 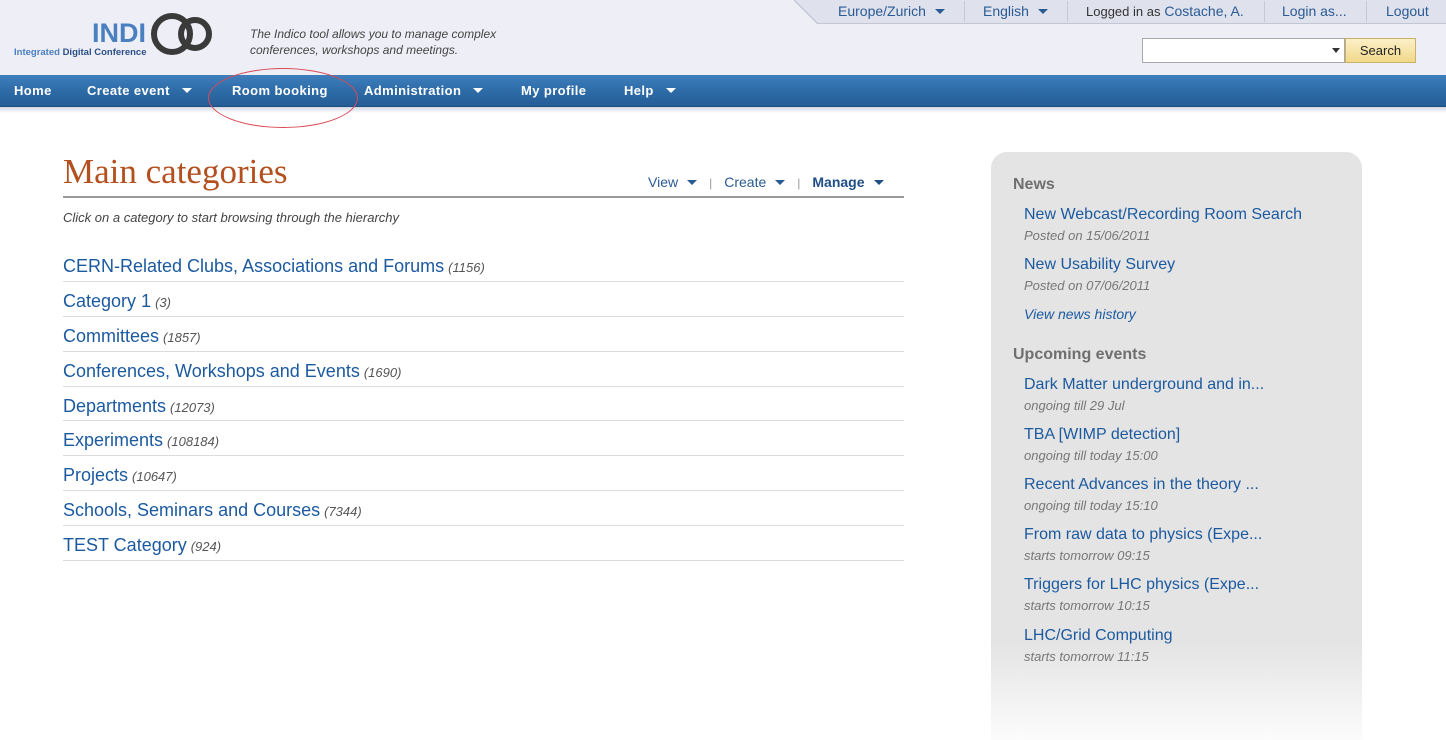 I want to click on category-count: (1857), so click(x=182, y=337).